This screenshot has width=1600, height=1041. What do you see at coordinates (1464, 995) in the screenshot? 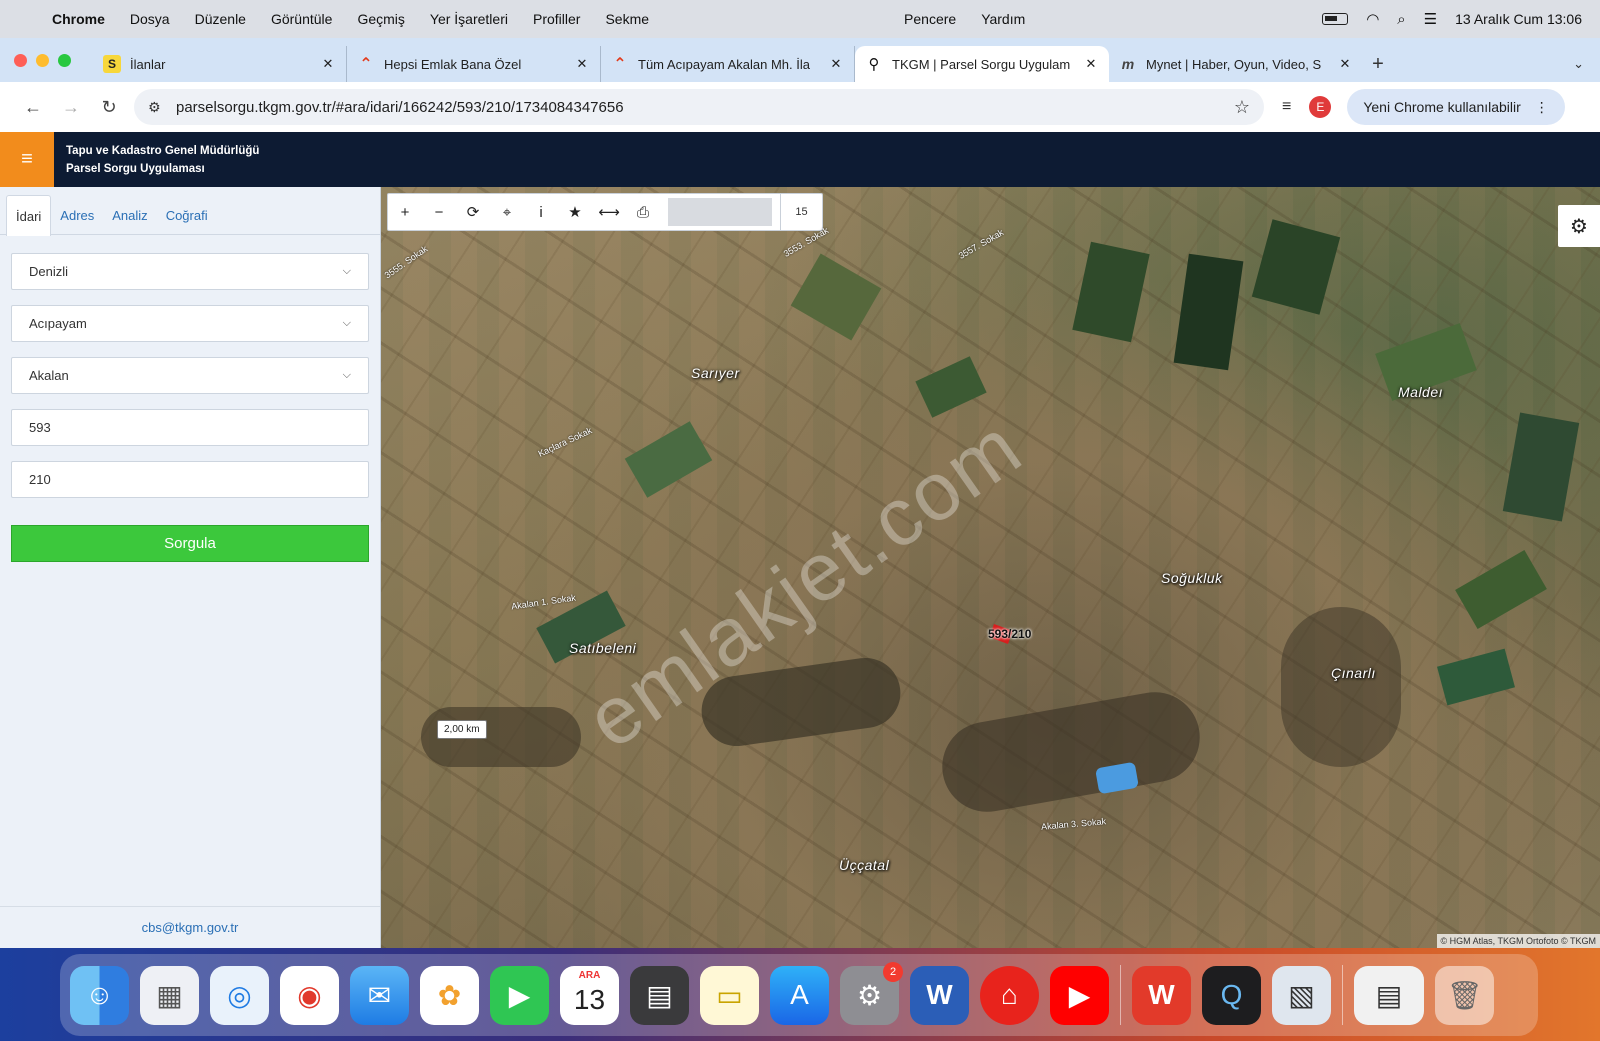
I see `trash-icon: 🗑` at bounding box center [1464, 995].